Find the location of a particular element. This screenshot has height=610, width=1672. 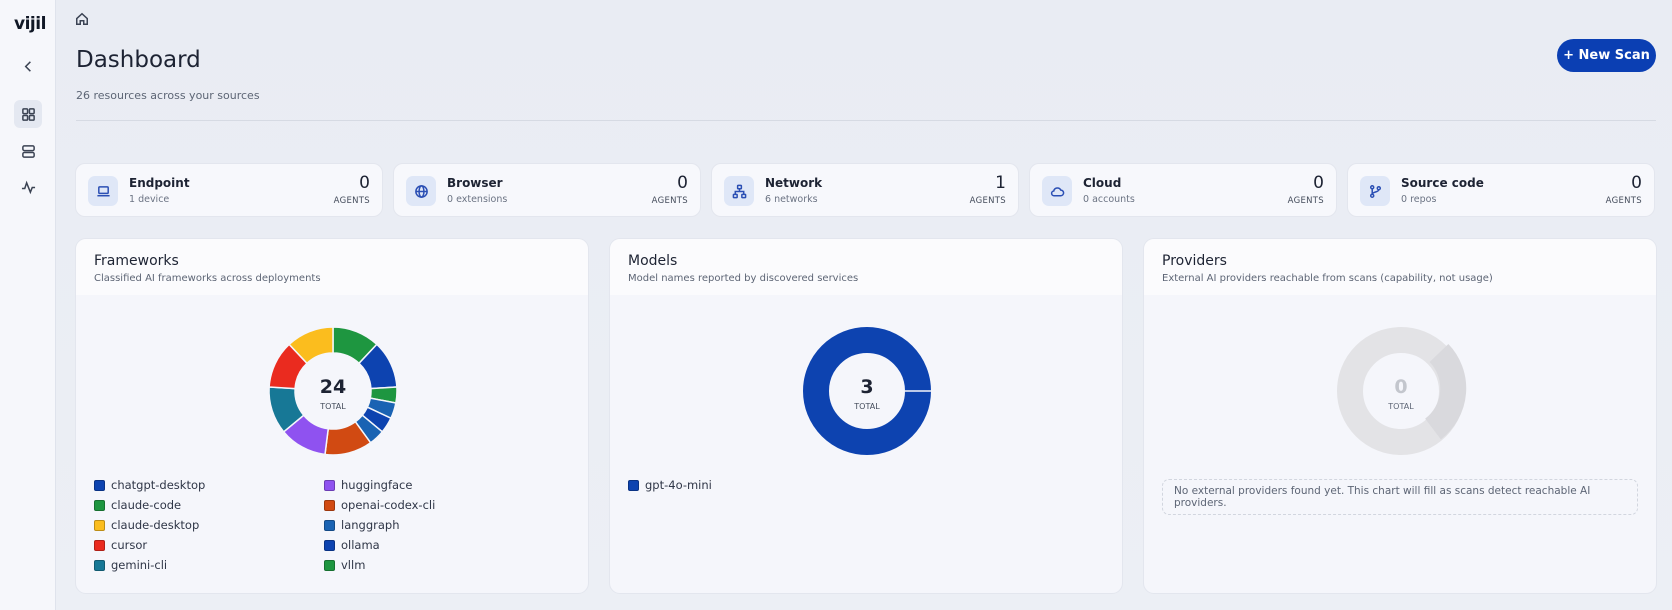

header-divider is located at coordinates (866, 120).